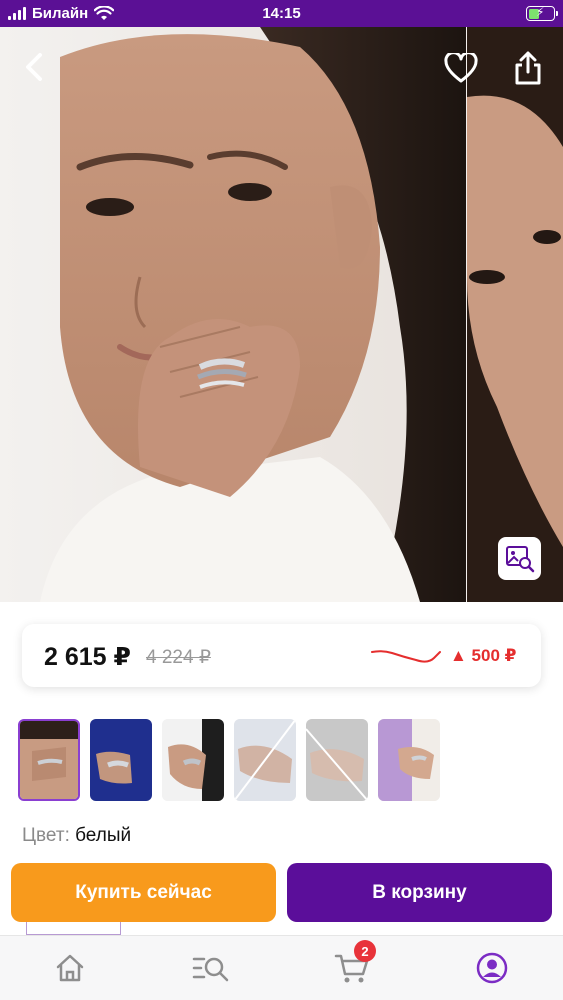 This screenshot has width=563, height=1000. What do you see at coordinates (354, 963) in the screenshot?
I see `nav-cart: 2` at bounding box center [354, 963].